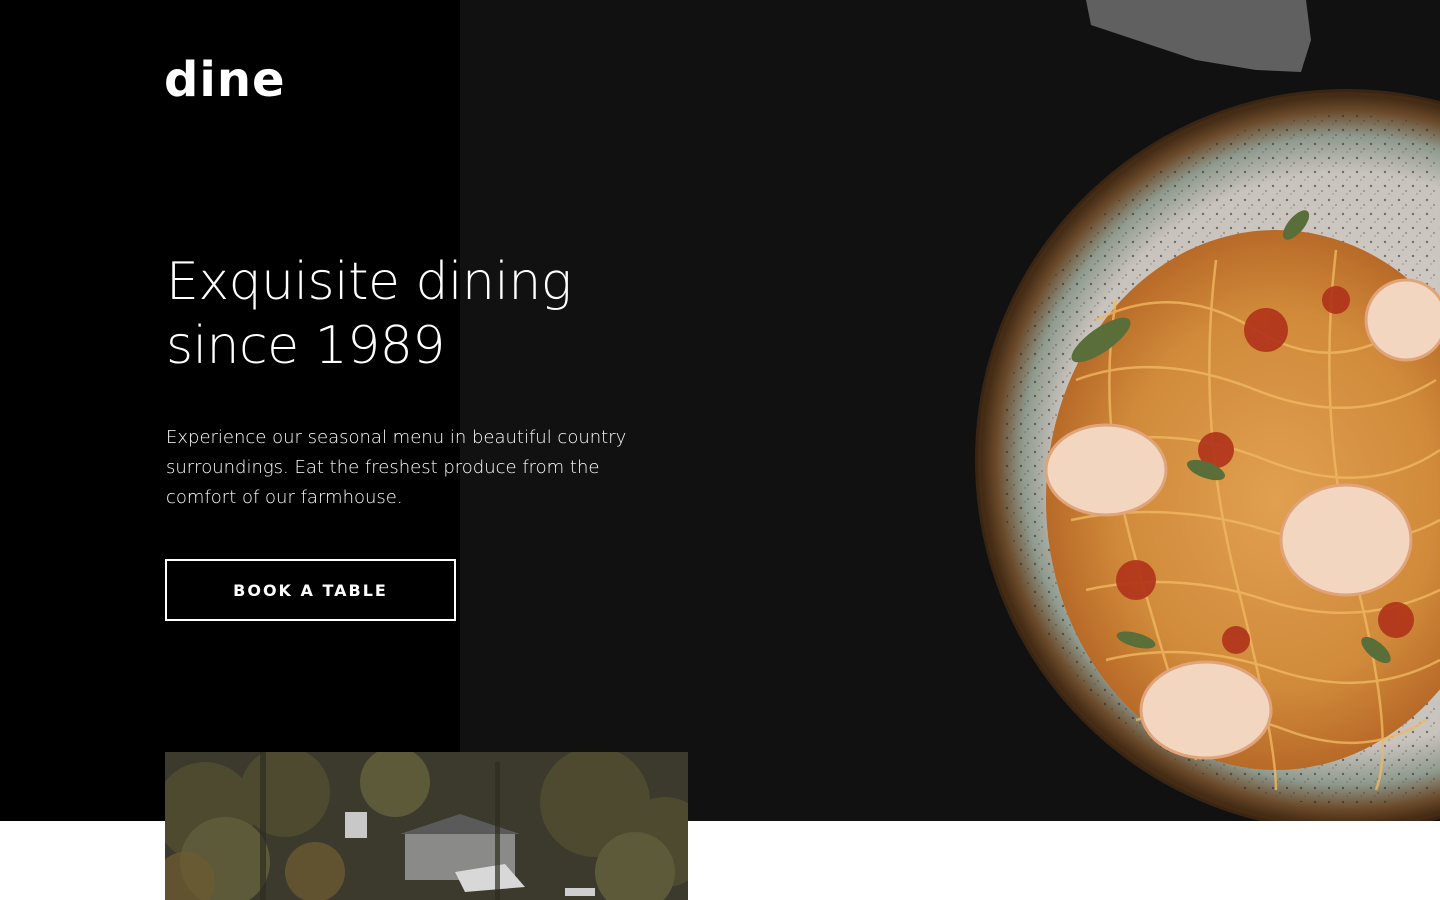  I want to click on farmhouse-image, so click(426, 826).